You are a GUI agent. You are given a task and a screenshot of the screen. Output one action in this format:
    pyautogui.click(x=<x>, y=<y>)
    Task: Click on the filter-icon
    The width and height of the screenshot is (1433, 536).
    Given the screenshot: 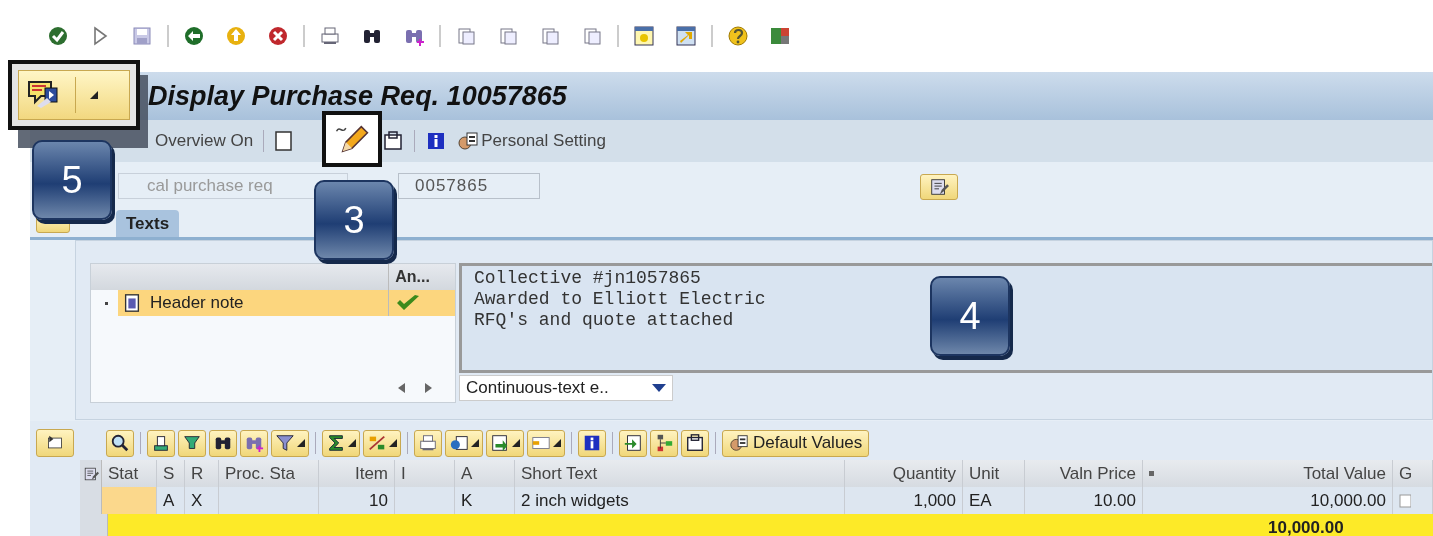 What is the action you would take?
    pyautogui.click(x=285, y=443)
    